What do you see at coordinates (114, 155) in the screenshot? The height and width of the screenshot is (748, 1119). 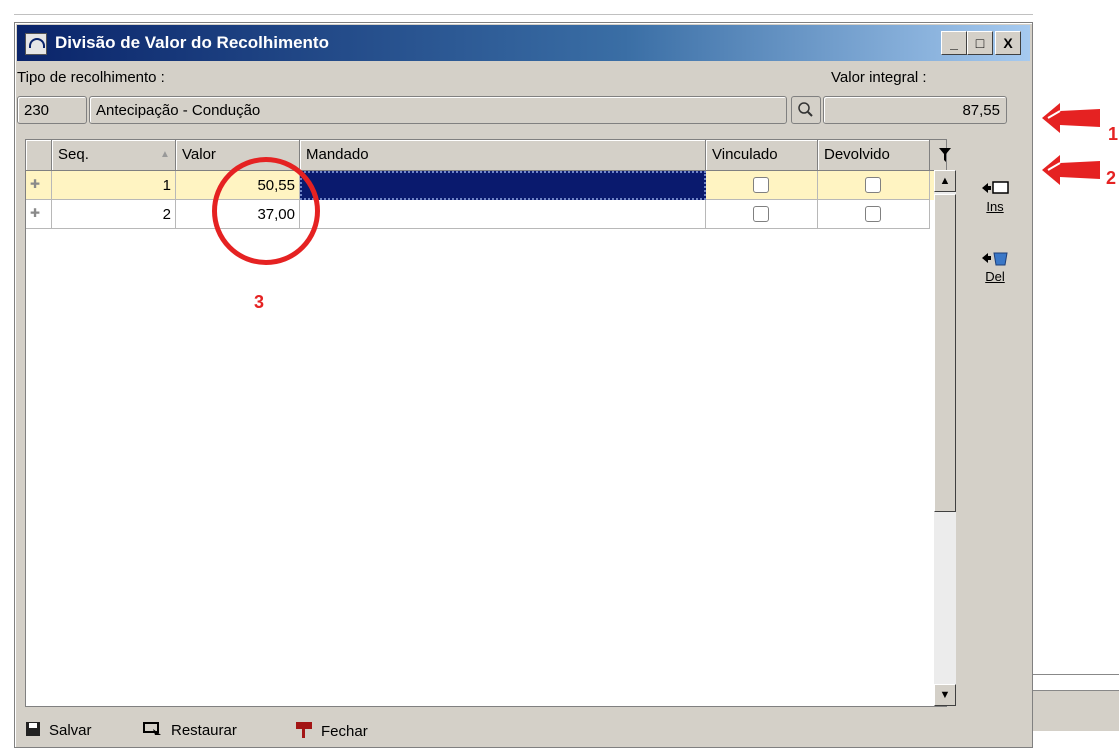 I see `header-seq: Seq. ▲` at bounding box center [114, 155].